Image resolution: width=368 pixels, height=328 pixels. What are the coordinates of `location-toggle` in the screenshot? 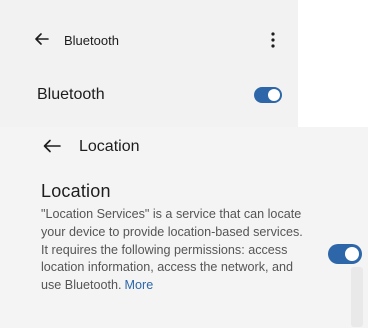 It's located at (345, 254).